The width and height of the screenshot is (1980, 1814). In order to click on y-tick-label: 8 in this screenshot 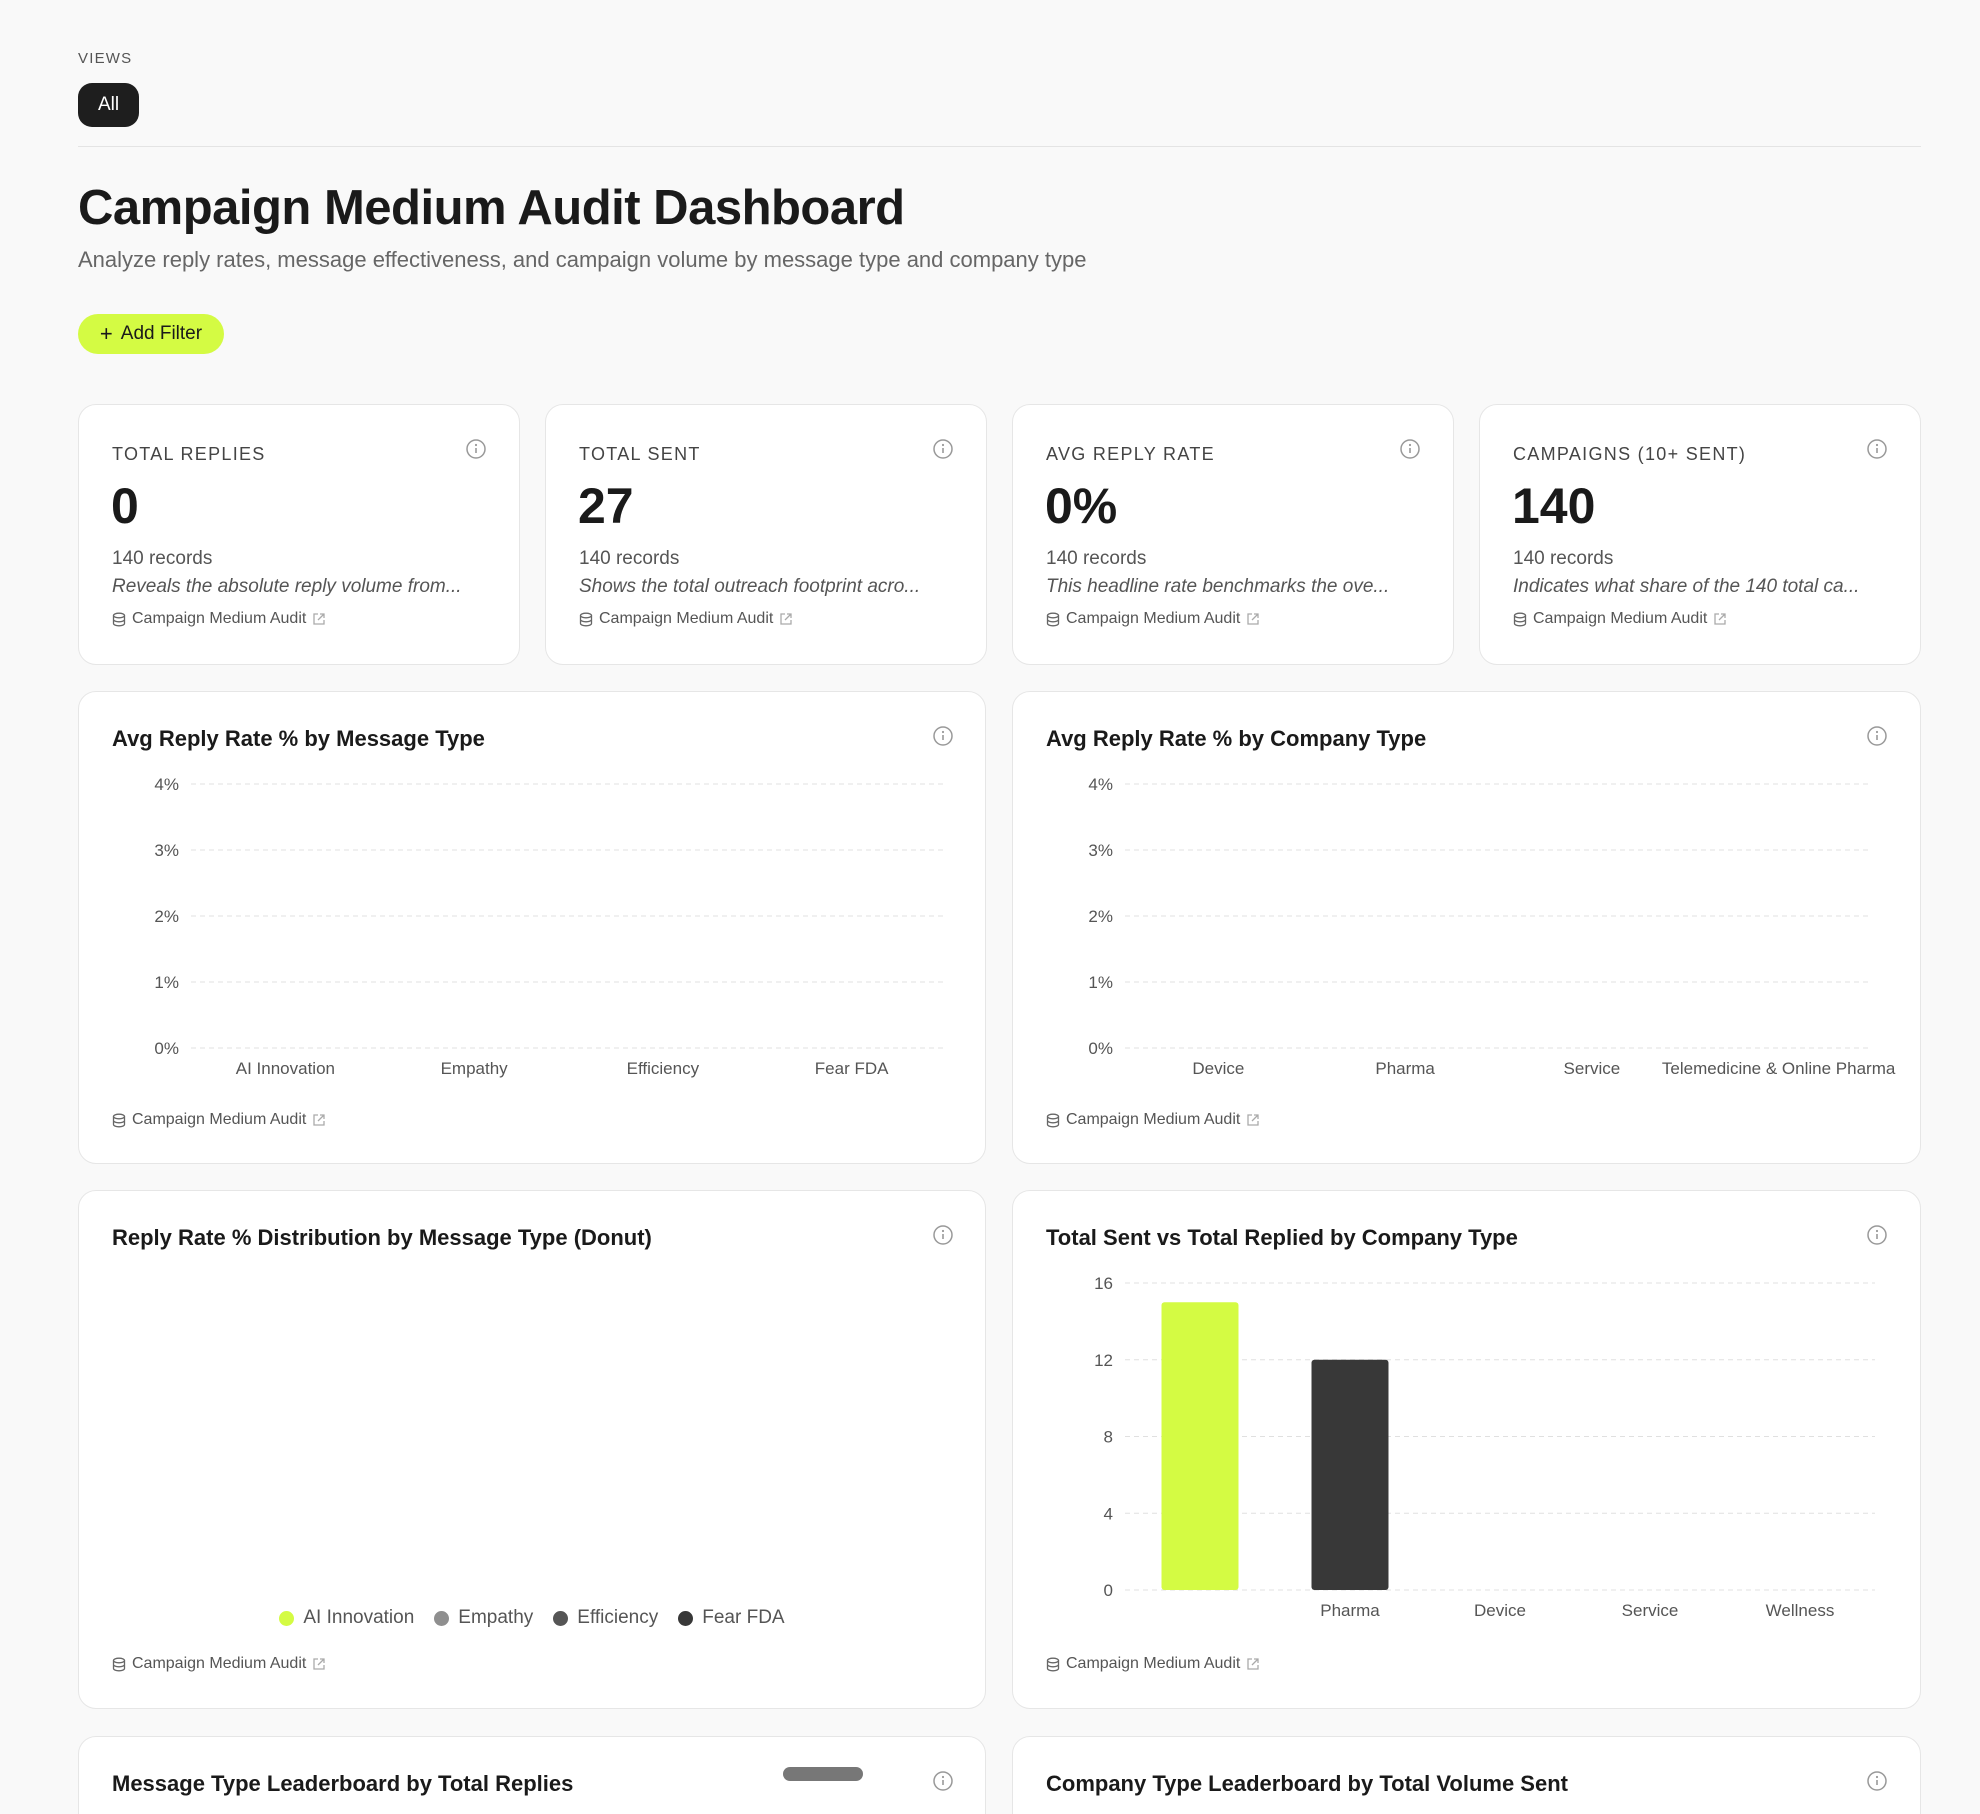, I will do `click(1108, 1437)`.